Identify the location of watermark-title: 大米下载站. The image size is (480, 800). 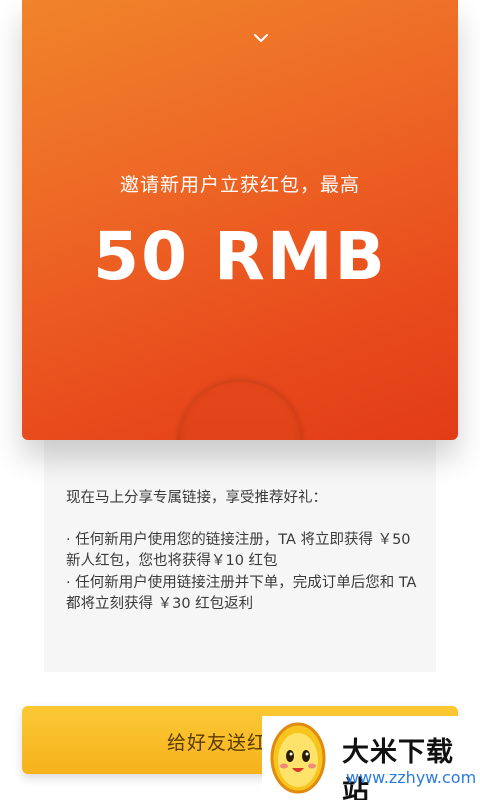
(398, 768).